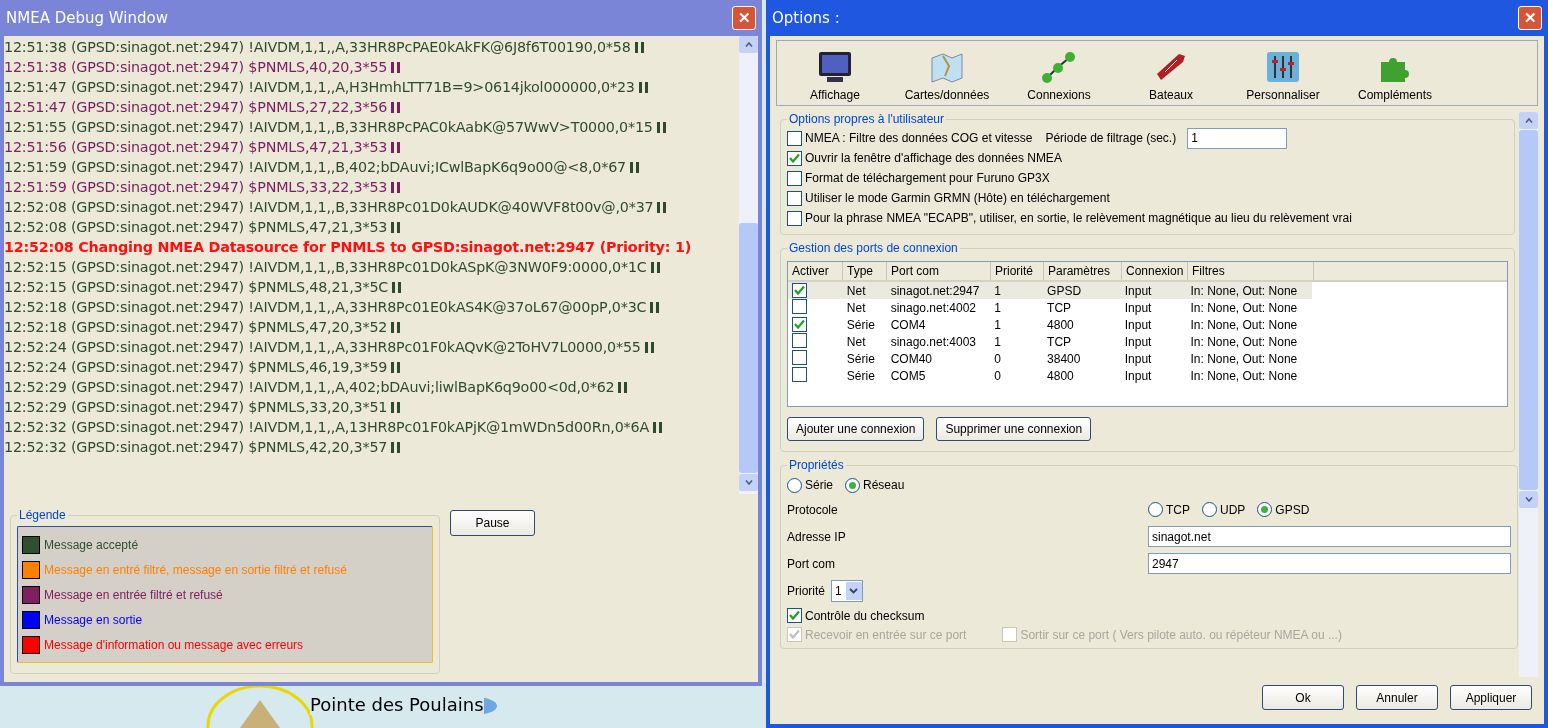 Image resolution: width=1548 pixels, height=728 pixels. I want to click on log-line: 12:51:38 (GPSD:sinagot.net:2947) !AIVDM,1,1,,A,33HR8PcPAE0kAkFK@6J8f6T00190,0*58, so click(317, 47).